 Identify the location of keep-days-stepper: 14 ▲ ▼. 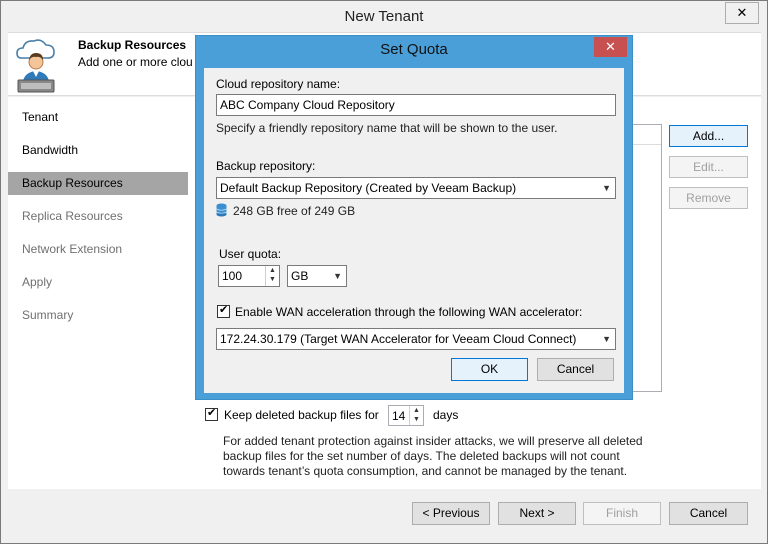
(406, 415).